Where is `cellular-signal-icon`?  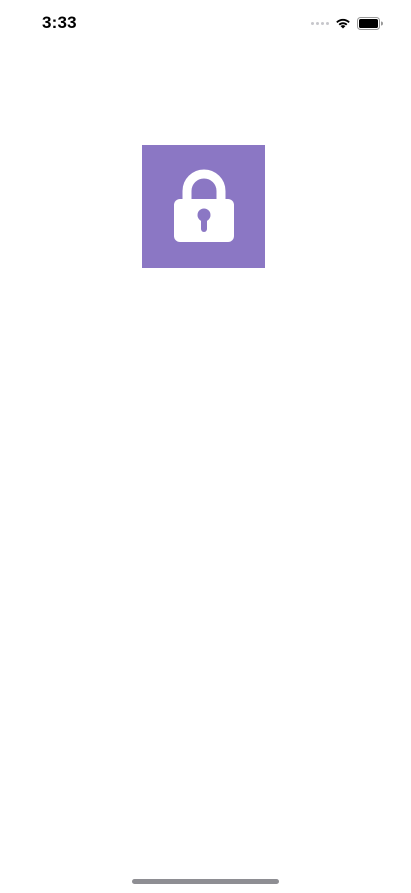 cellular-signal-icon is located at coordinates (320, 23).